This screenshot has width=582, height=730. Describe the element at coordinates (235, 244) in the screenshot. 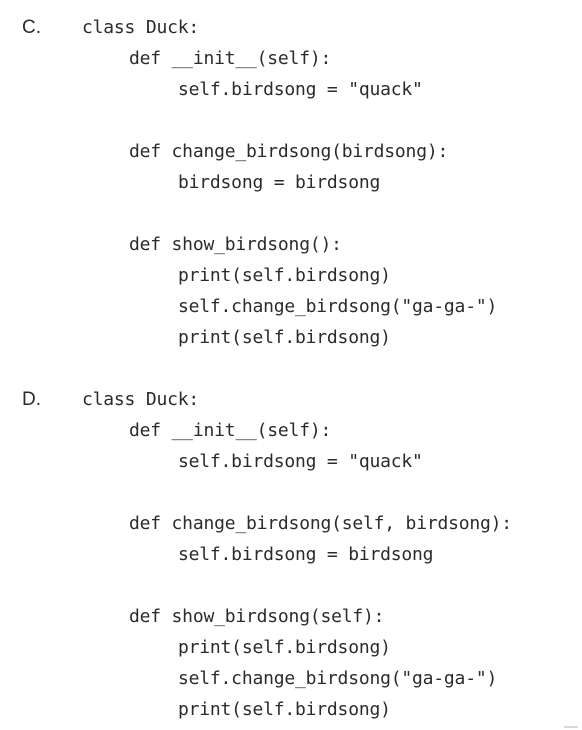

I see `code-line: def show_birdsong():` at that location.